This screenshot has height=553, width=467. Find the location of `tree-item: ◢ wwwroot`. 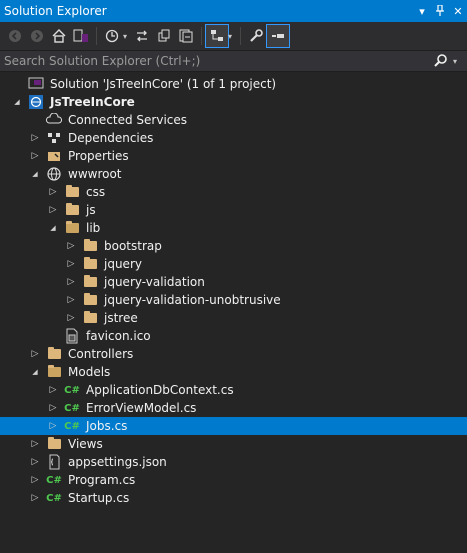

tree-item: ◢ wwwroot is located at coordinates (233, 174).